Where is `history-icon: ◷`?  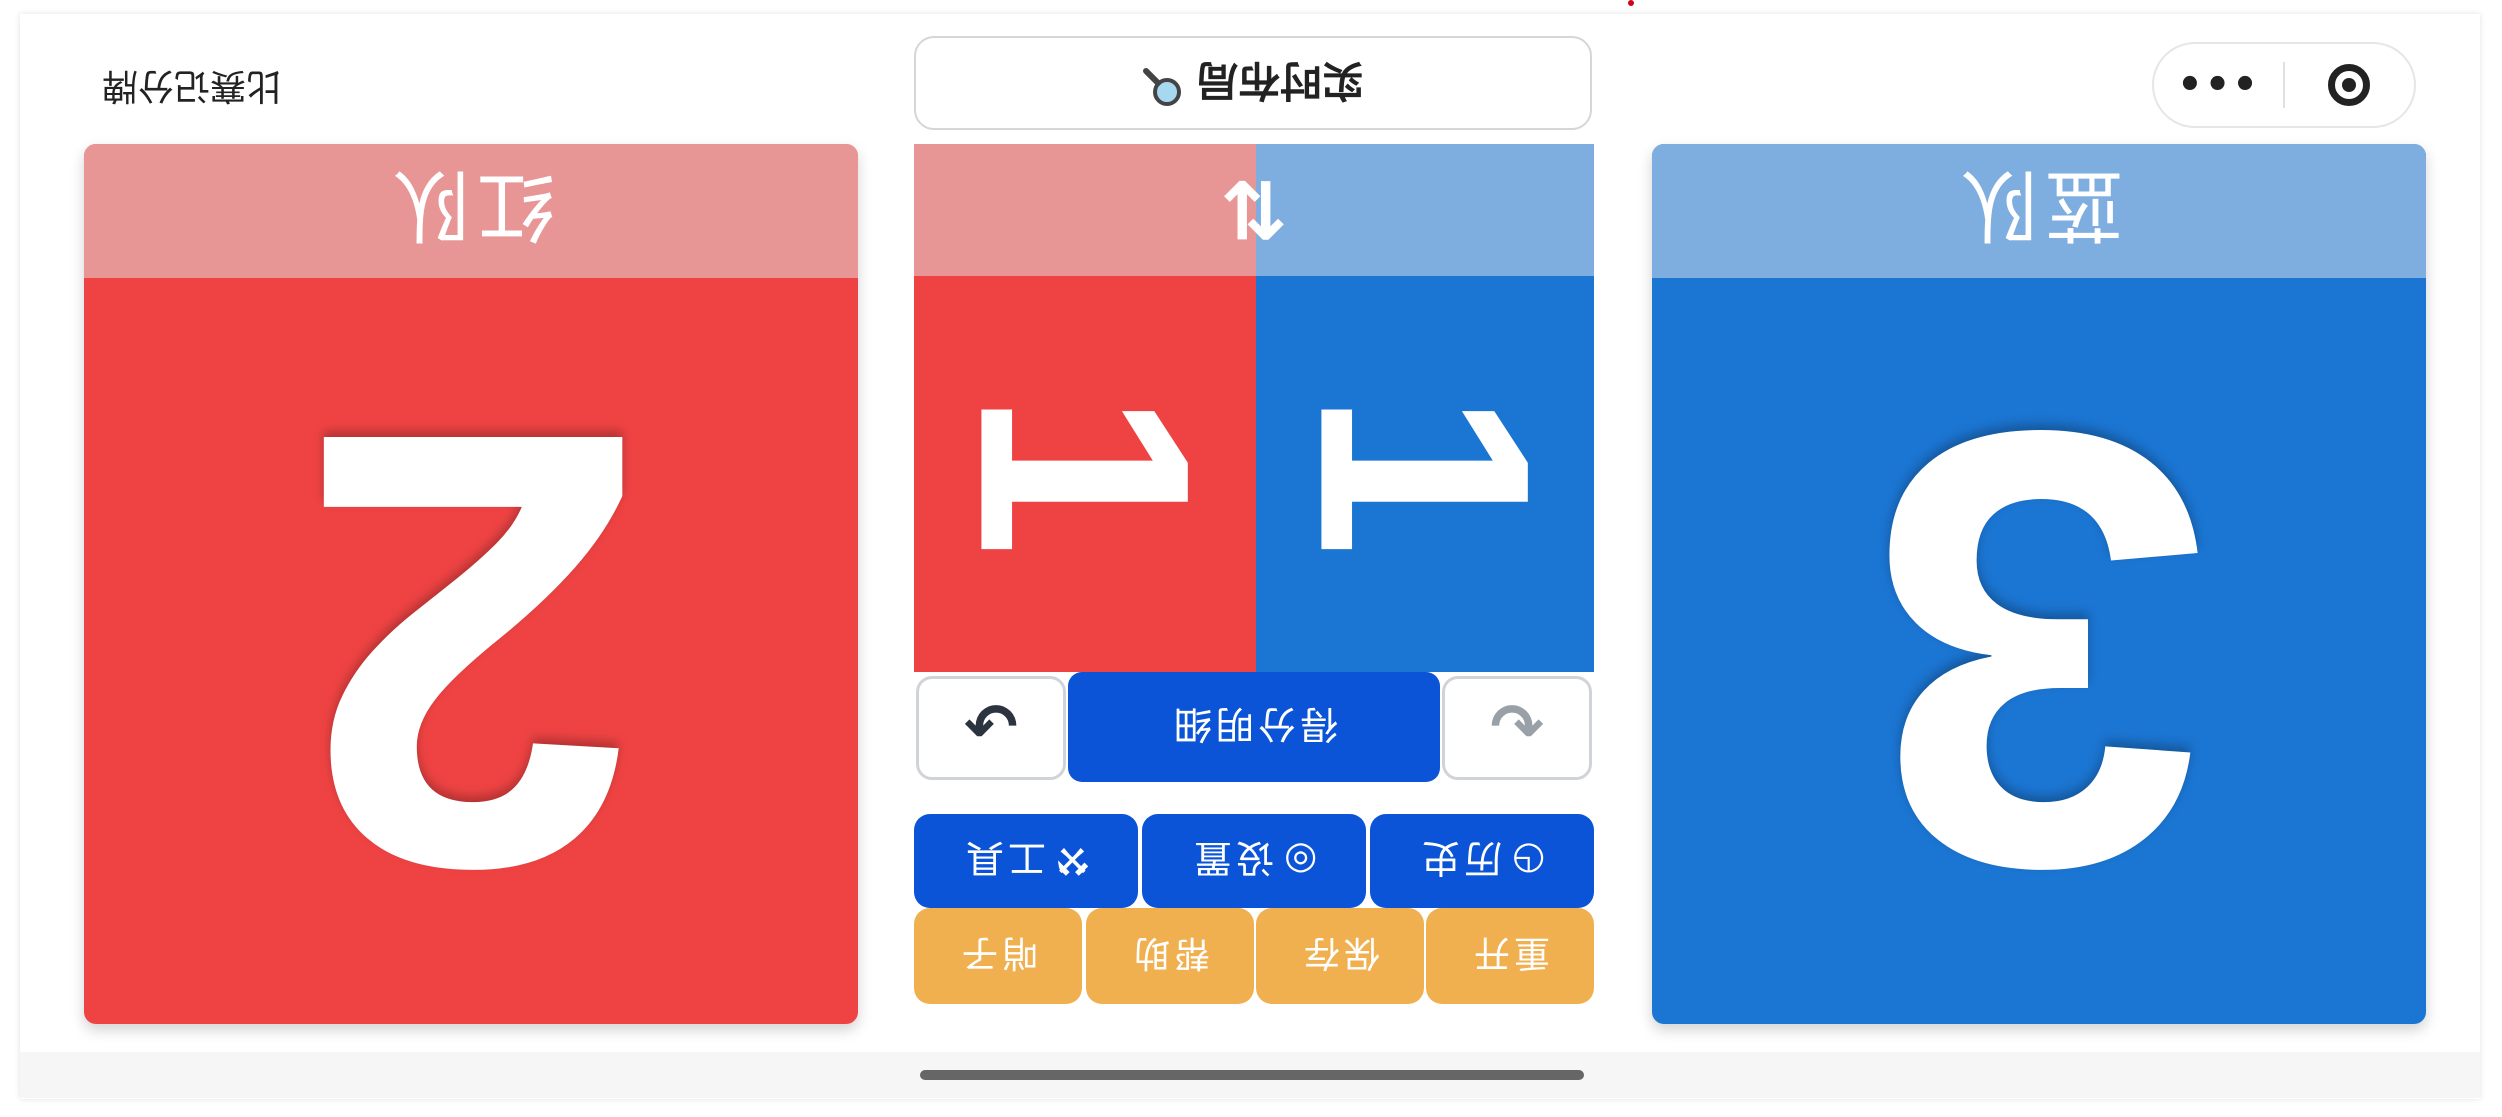 history-icon: ◷ is located at coordinates (1529, 861).